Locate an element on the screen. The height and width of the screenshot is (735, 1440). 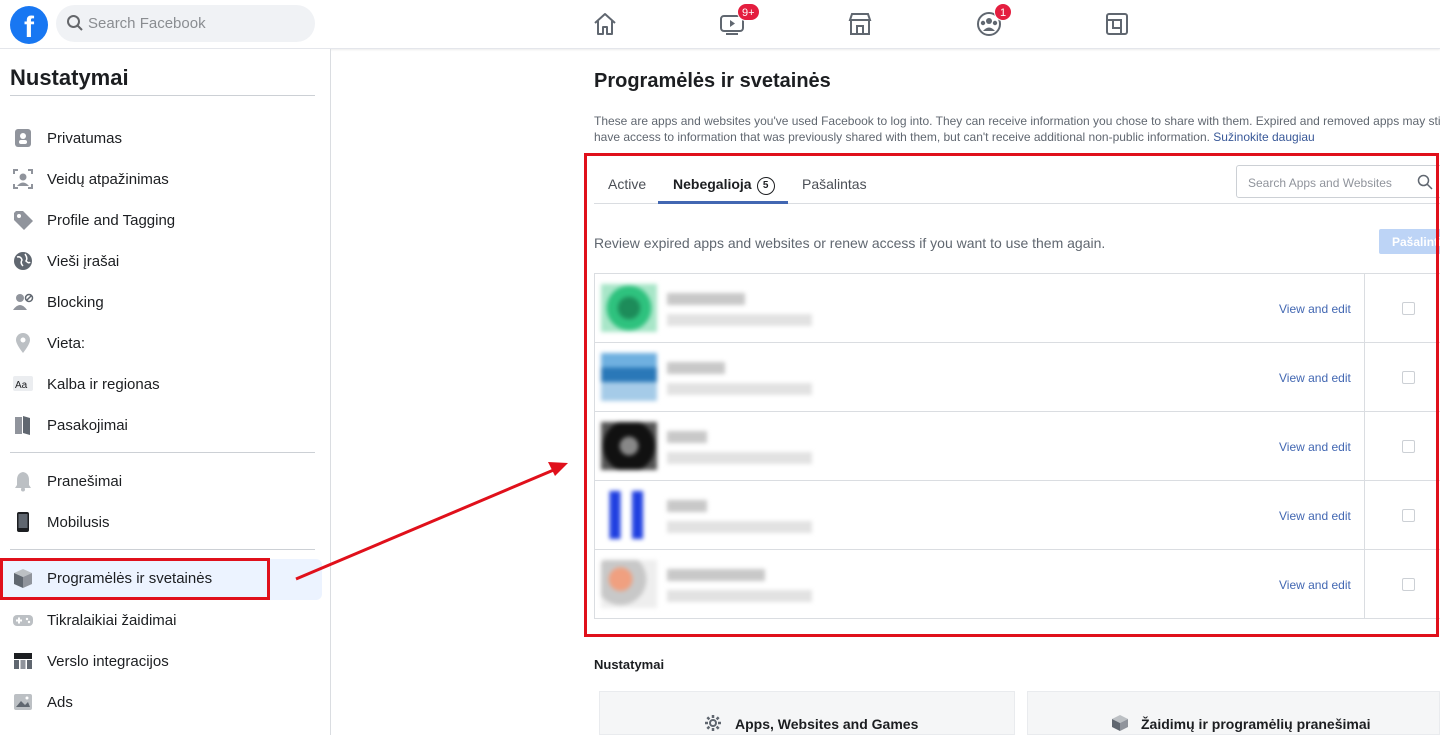
sidebar-item-mobile: Mobilusis is located at coordinates (161, 523).